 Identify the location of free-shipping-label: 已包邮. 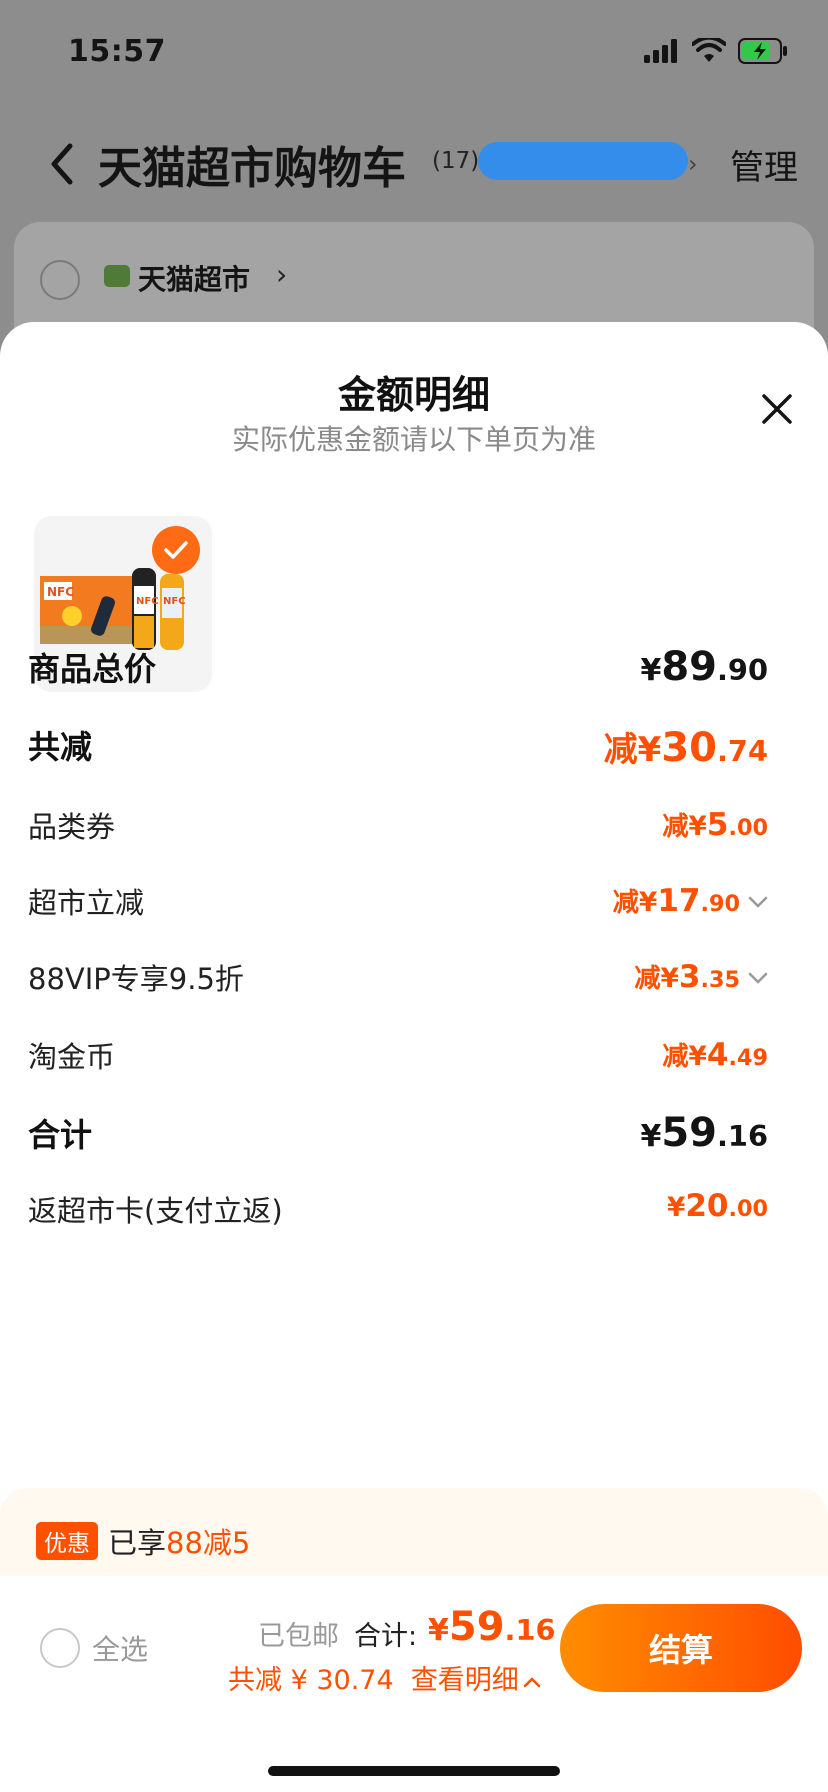
(298, 1636).